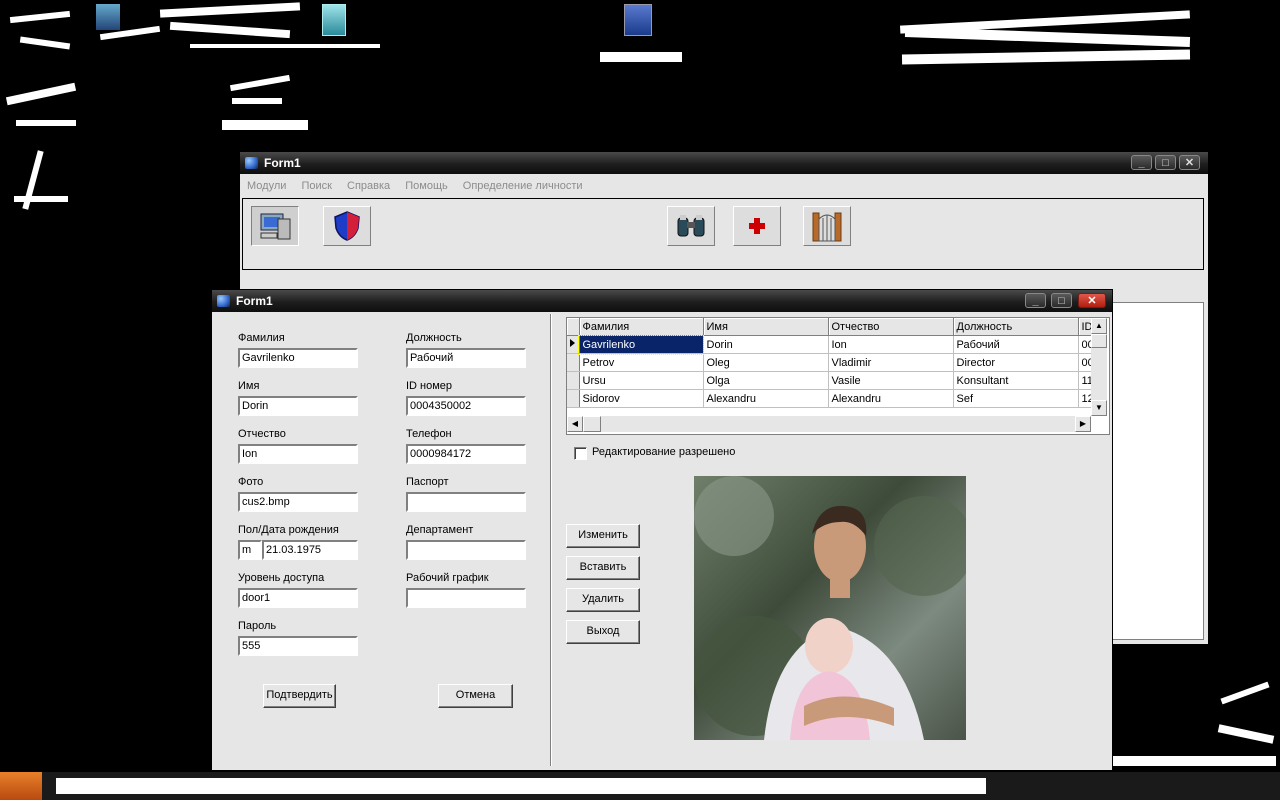 The height and width of the screenshot is (800, 1280). I want to click on computer-icon, so click(275, 226).